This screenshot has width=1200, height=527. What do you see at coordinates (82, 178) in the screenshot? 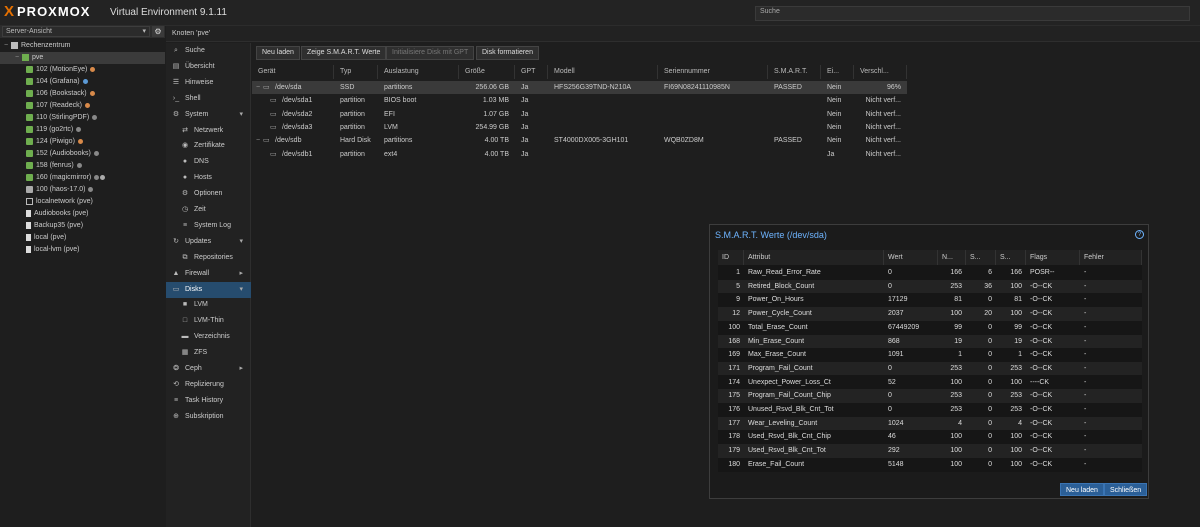
I see `tree-item: 160 (magicmirror)` at bounding box center [82, 178].